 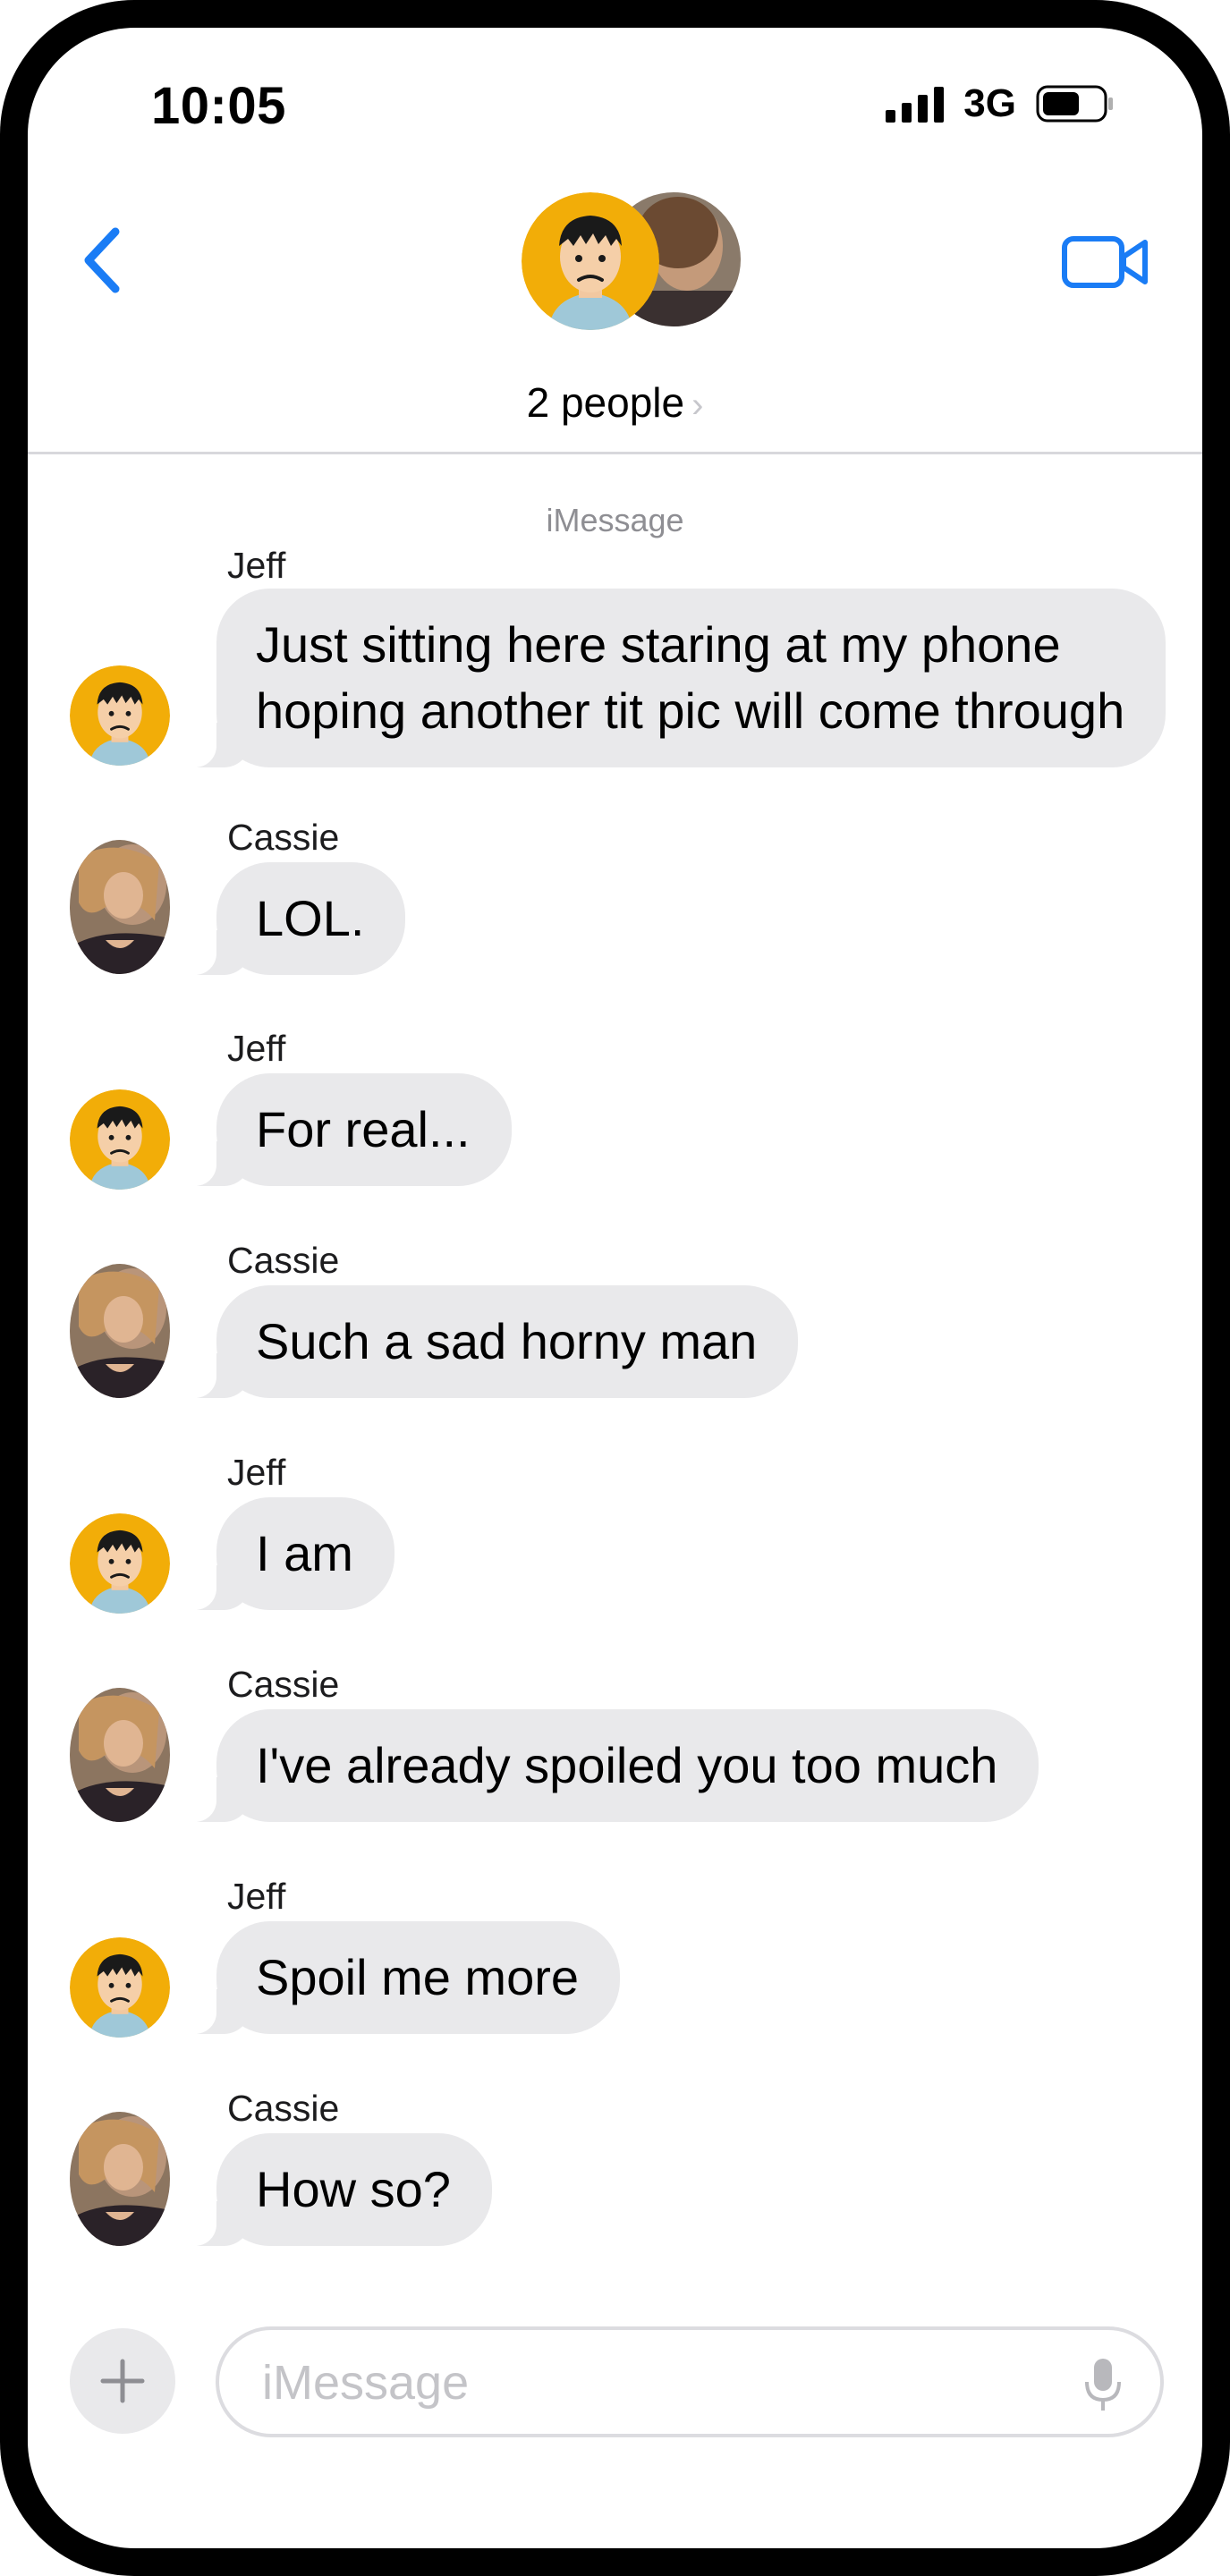 I want to click on participants-count: 2 people, so click(x=605, y=402).